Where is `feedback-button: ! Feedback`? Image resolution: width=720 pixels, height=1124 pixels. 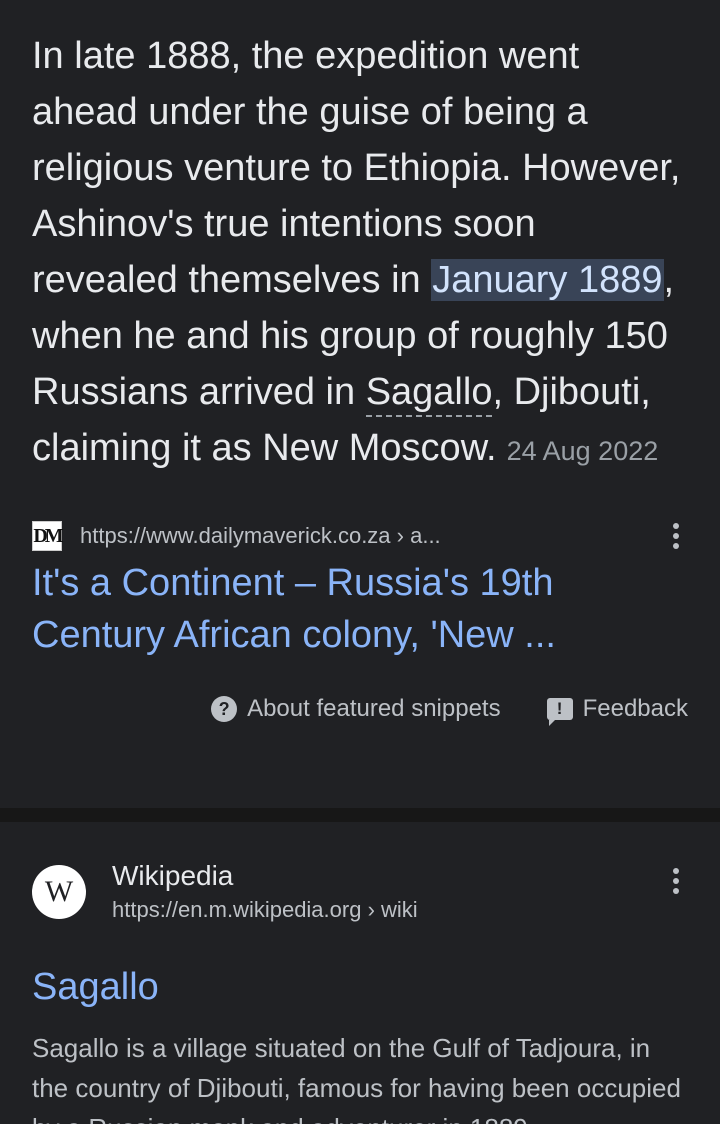 feedback-button: ! Feedback is located at coordinates (617, 710).